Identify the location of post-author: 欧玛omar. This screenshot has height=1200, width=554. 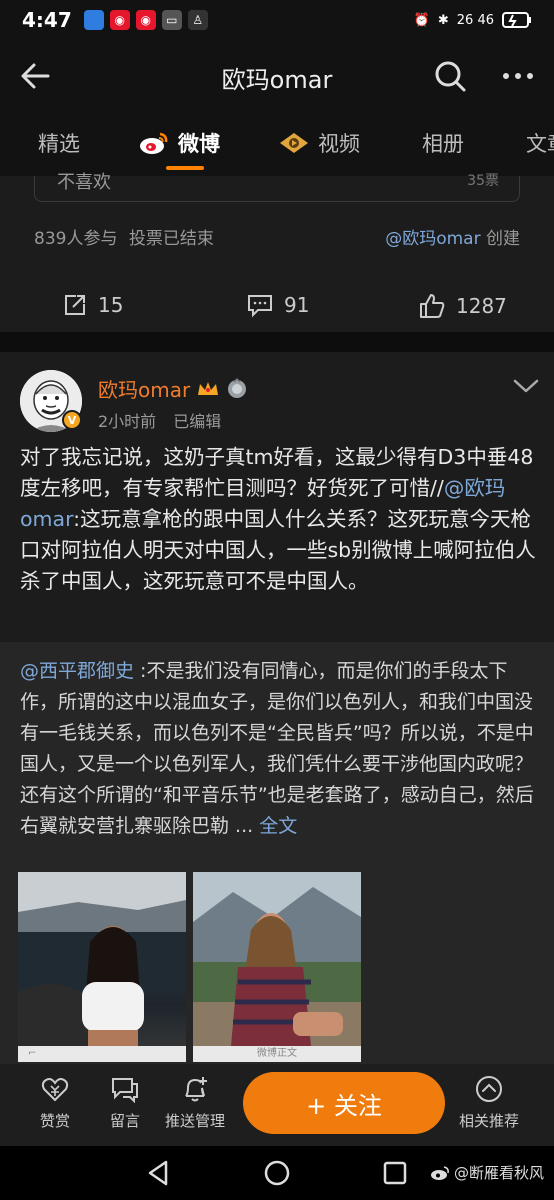
(173, 388).